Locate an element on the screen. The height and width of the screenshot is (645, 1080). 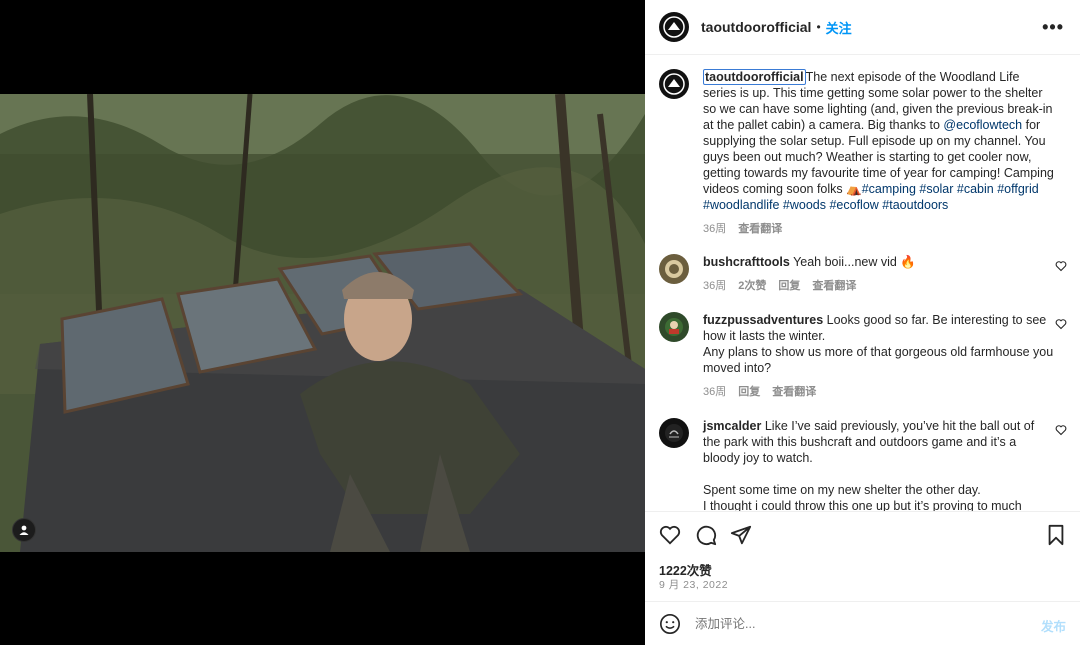
post-header: taoutdoorofficial • 关注 ••• is located at coordinates (862, 27).